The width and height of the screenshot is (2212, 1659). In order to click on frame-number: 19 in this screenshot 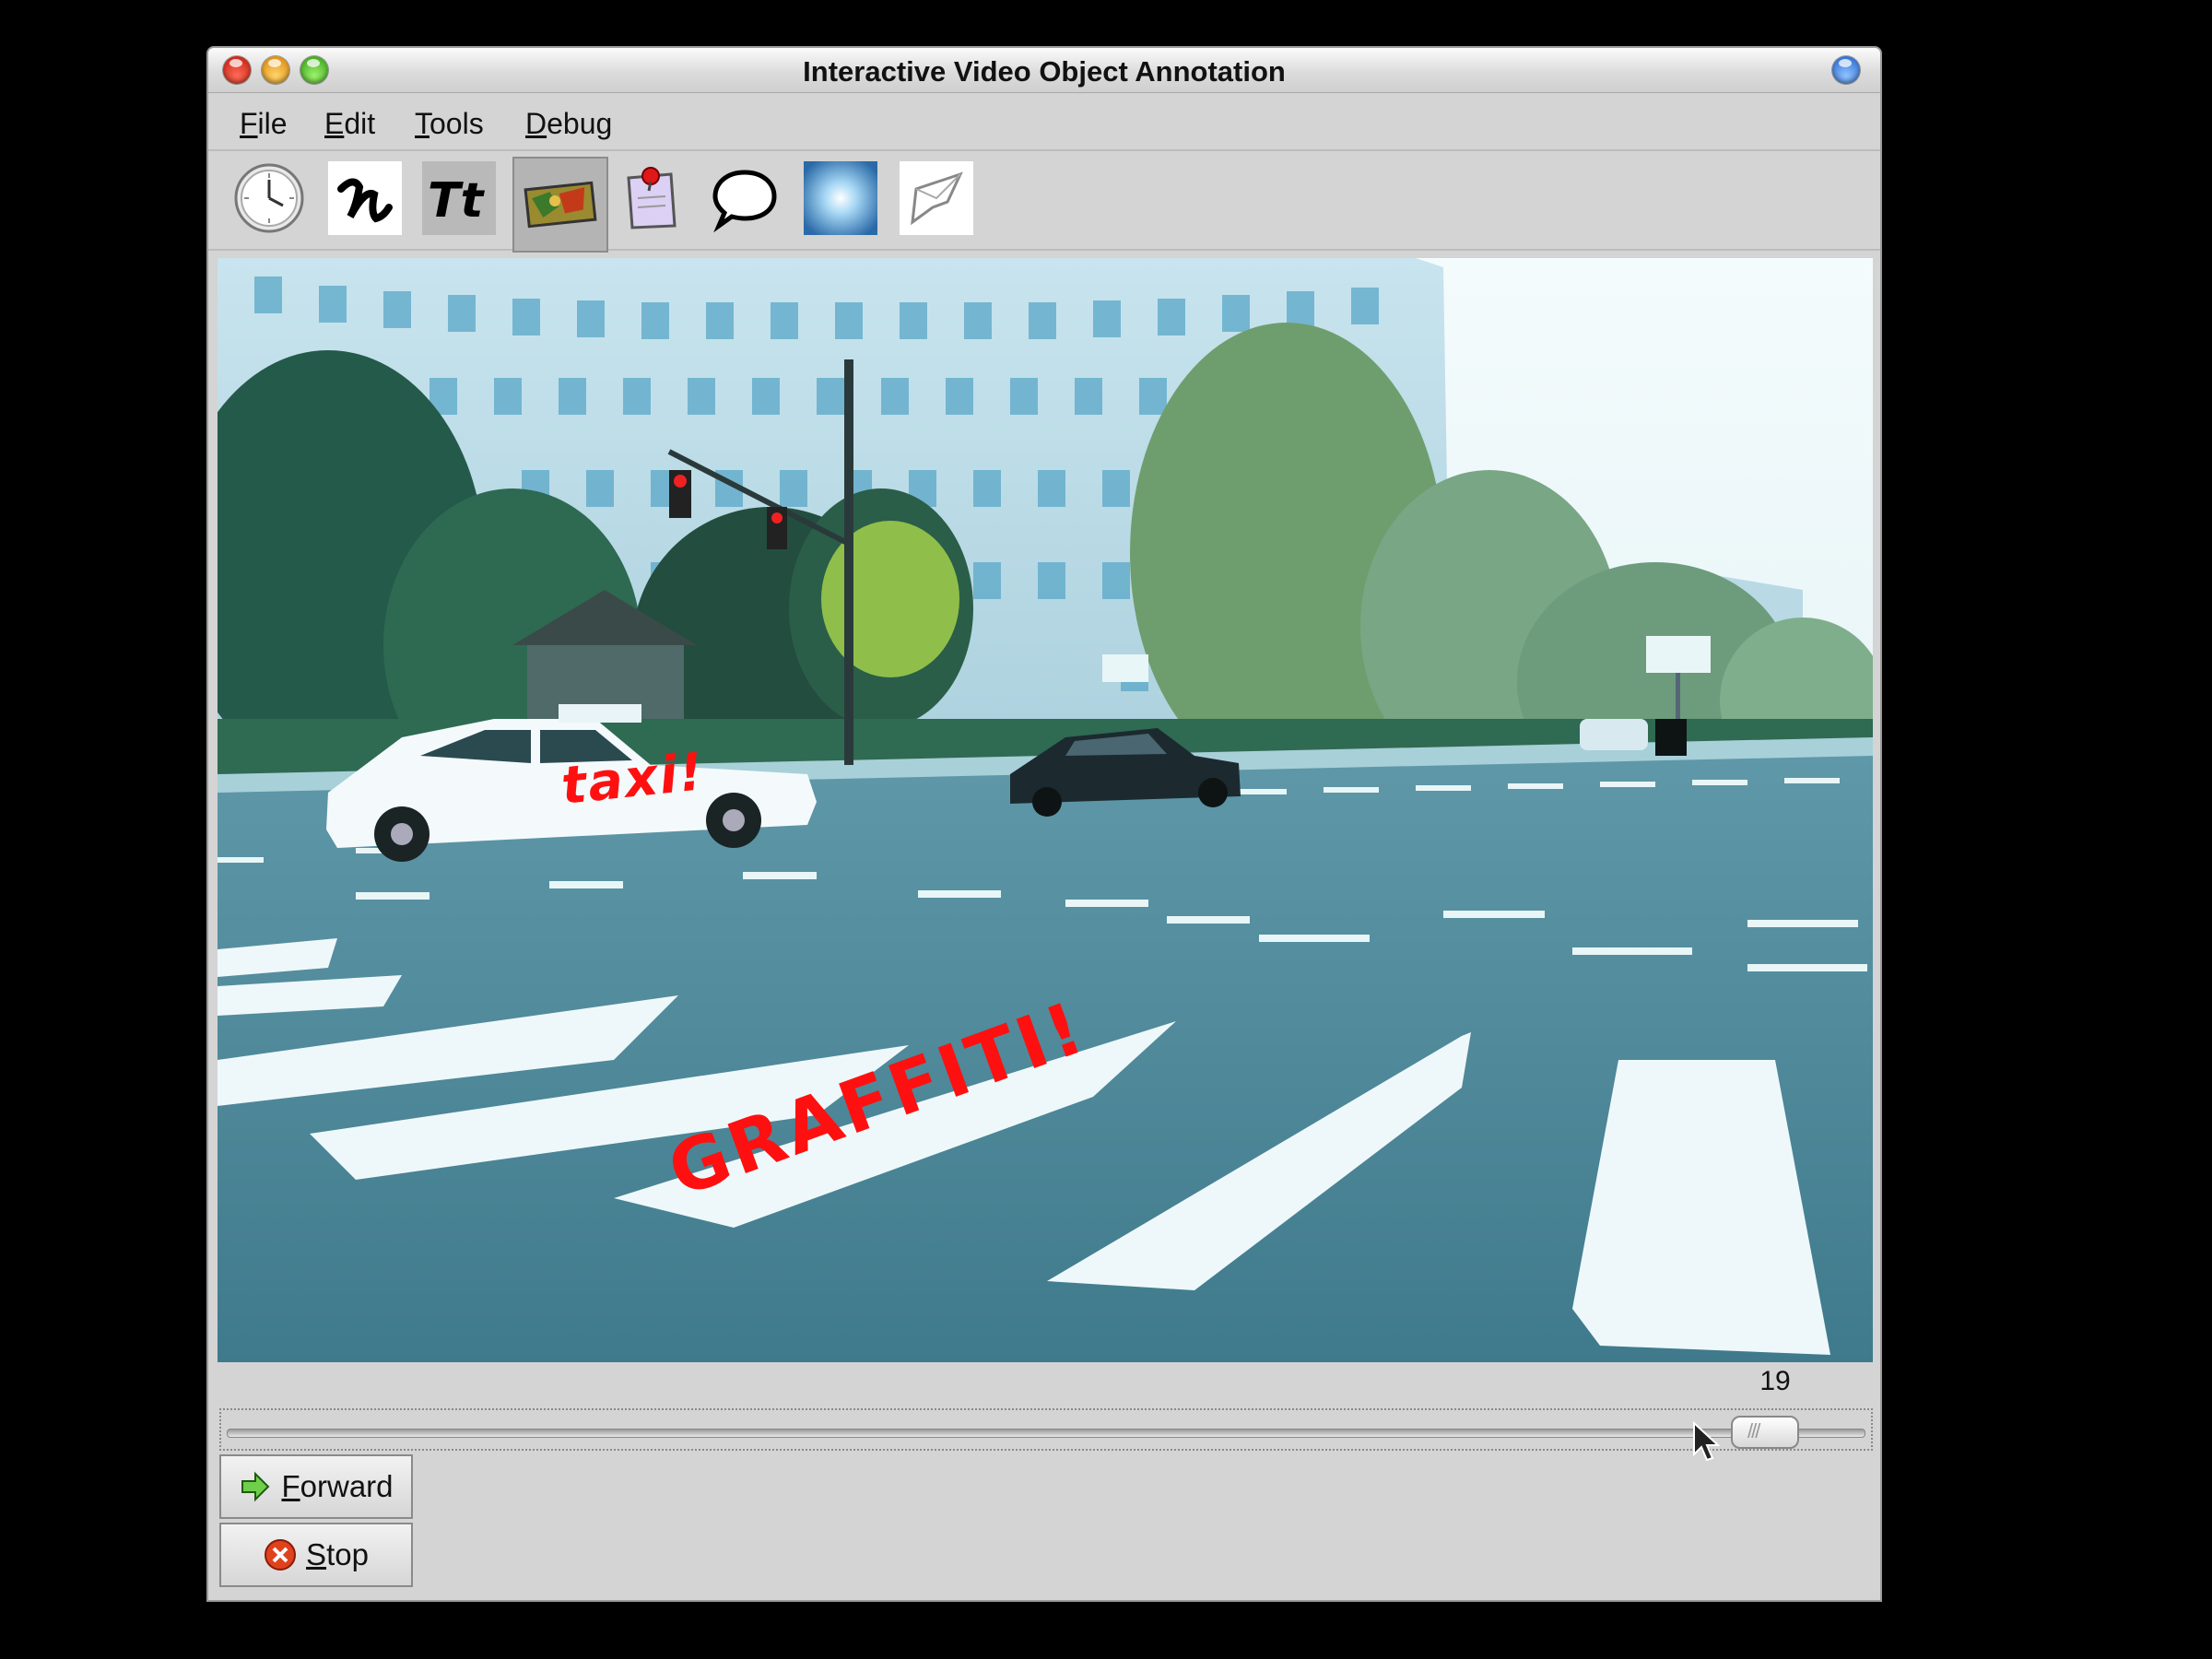, I will do `click(1775, 1381)`.